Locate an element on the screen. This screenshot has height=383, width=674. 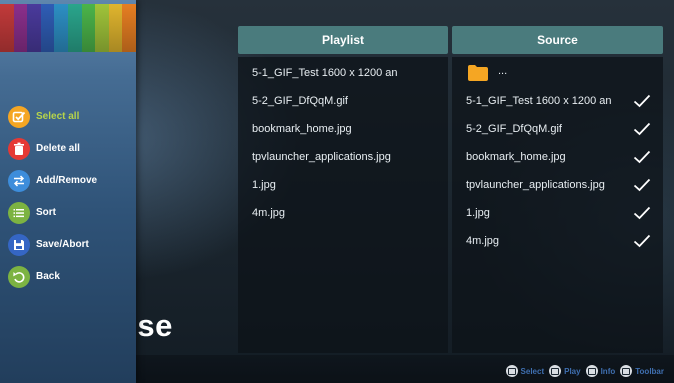
color-stripes-banner is located at coordinates (68, 28).